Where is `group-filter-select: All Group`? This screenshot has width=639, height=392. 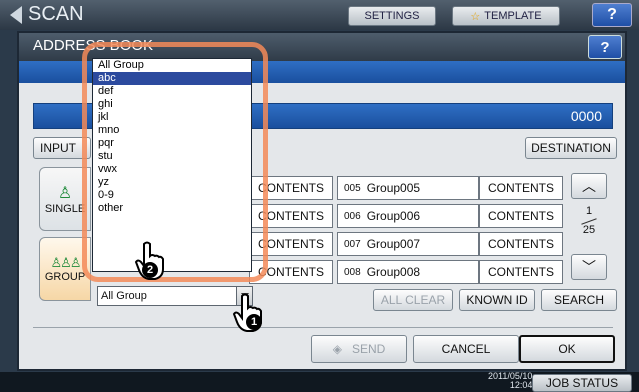
group-filter-select: All Group is located at coordinates (175, 296).